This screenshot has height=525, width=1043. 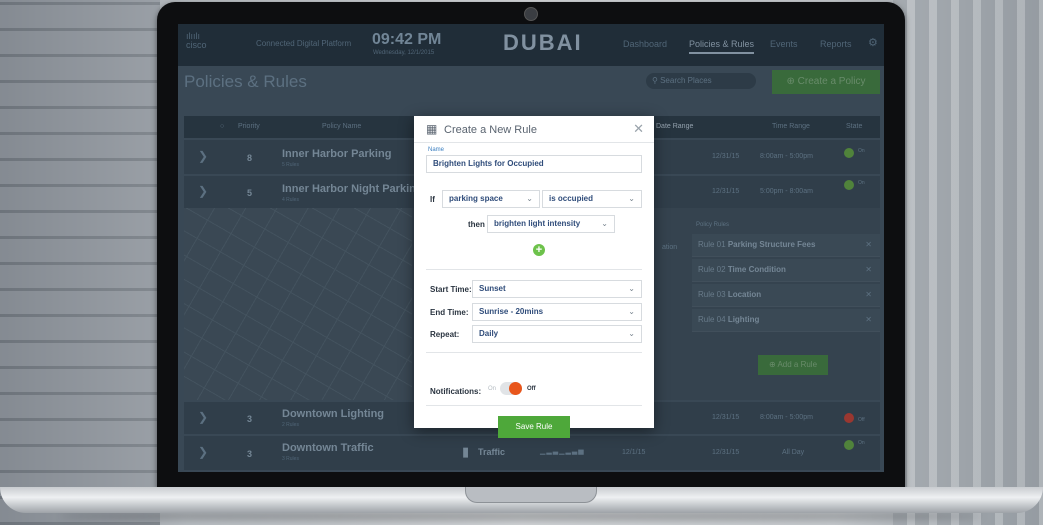 I want to click on start-time-value: Sunset, so click(x=492, y=288).